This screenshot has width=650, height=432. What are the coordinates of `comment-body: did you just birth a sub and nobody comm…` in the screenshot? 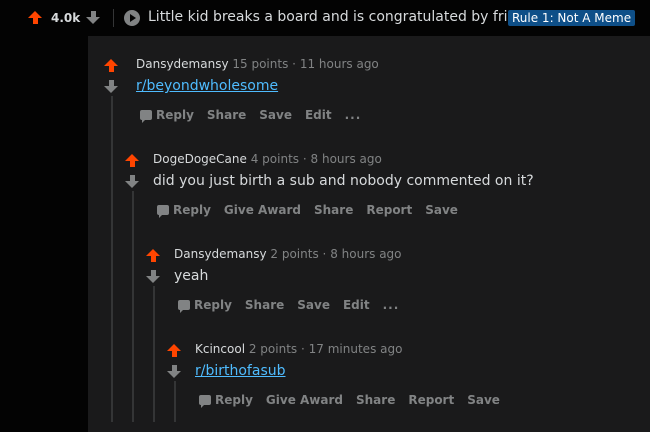 It's located at (343, 181).